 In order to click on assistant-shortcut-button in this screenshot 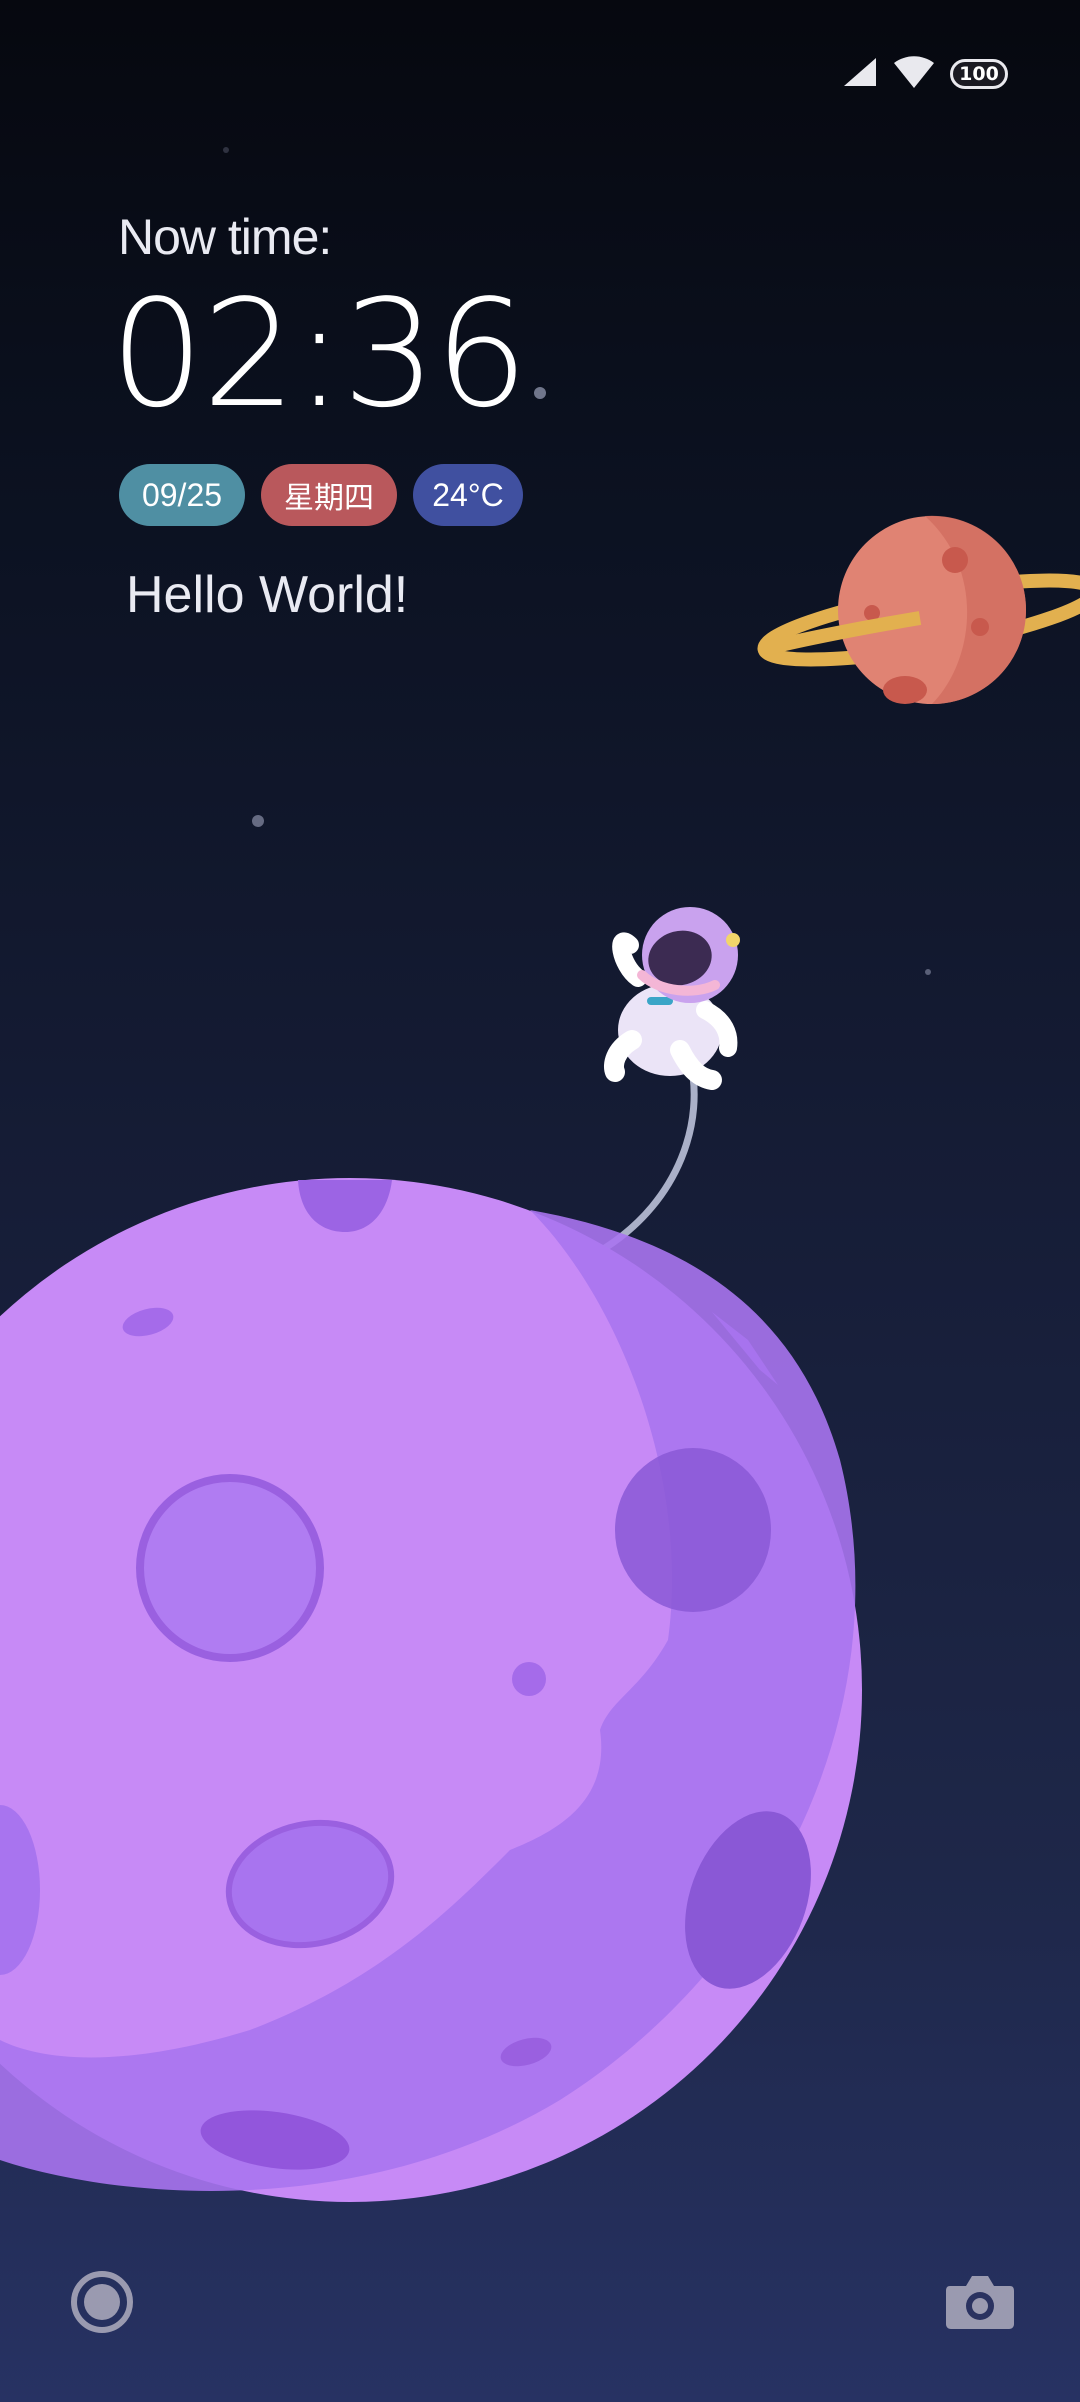, I will do `click(102, 2302)`.